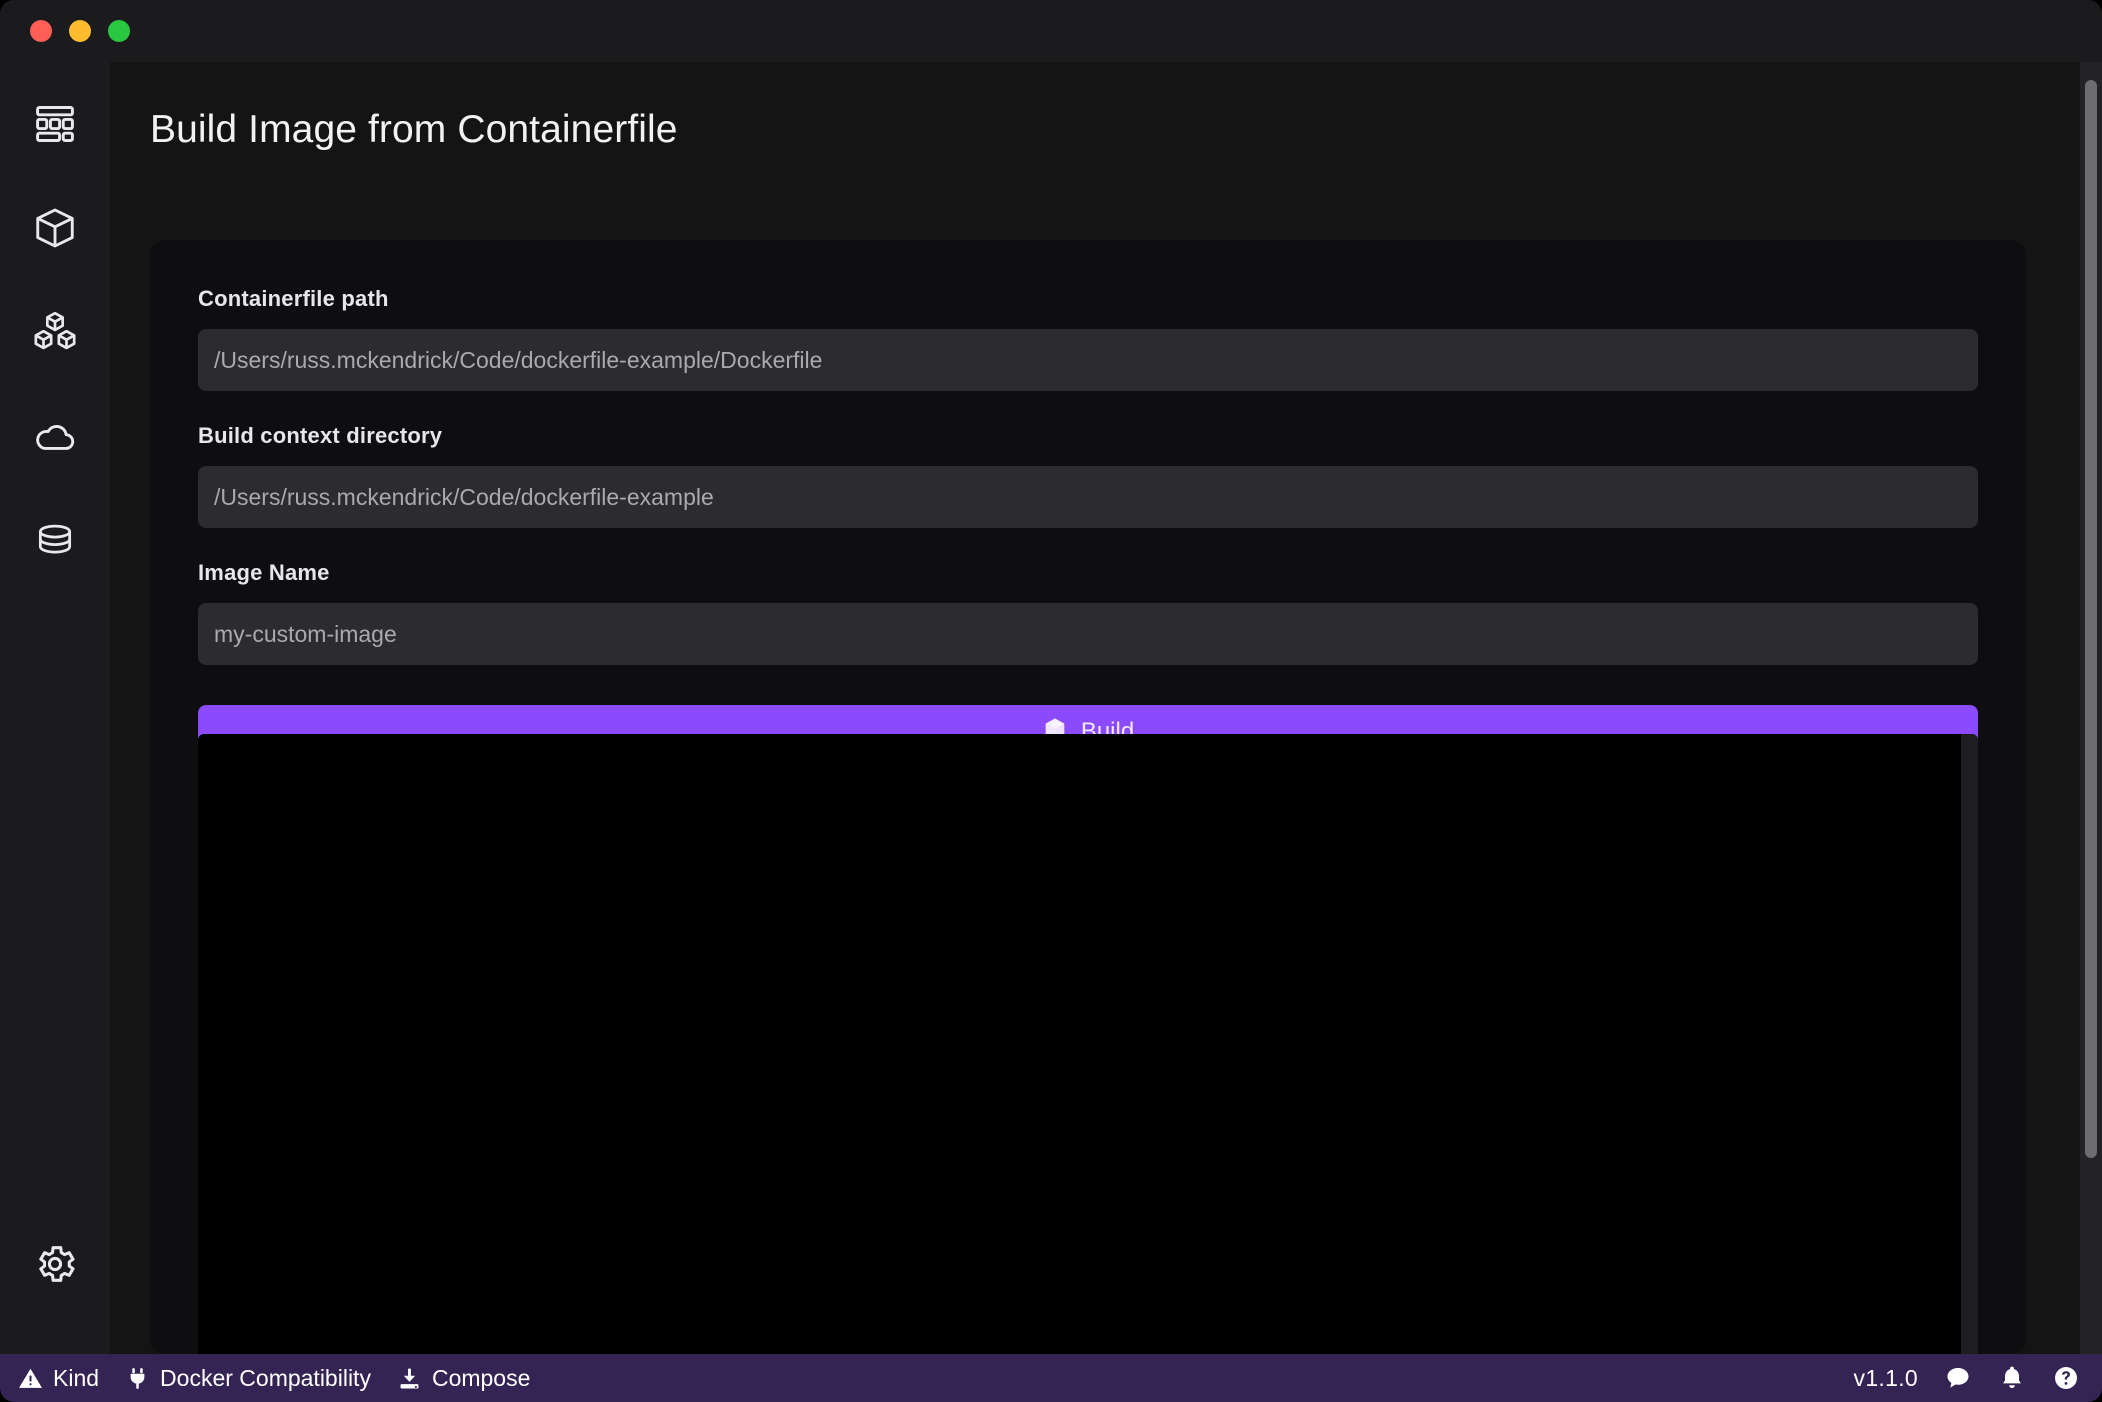  Describe the element at coordinates (409, 1378) in the screenshot. I see `download-icon` at that location.